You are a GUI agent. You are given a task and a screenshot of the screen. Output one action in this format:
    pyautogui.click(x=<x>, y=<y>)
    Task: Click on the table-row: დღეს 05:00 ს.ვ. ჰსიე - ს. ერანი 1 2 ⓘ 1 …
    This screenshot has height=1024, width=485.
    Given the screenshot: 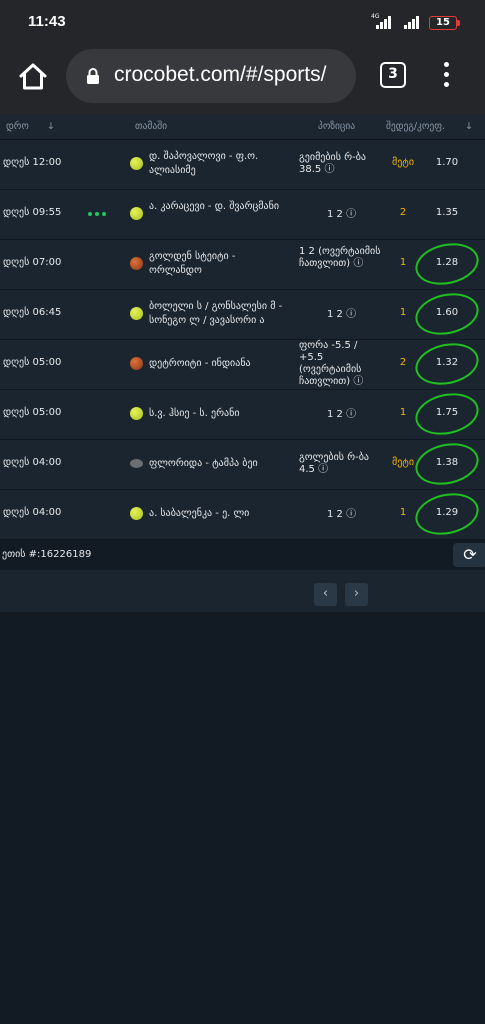 What is the action you would take?
    pyautogui.click(x=242, y=414)
    